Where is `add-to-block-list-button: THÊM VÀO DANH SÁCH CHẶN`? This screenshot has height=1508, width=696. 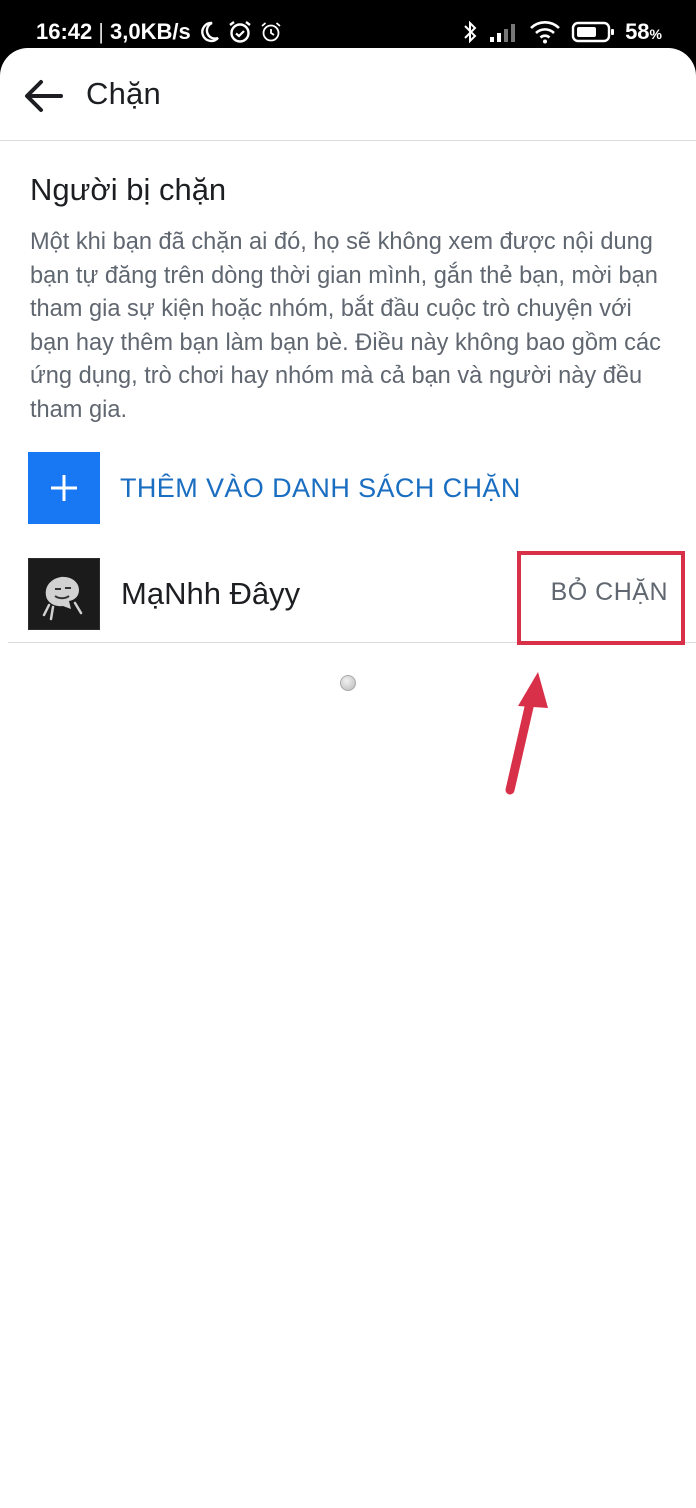
add-to-block-list-button: THÊM VÀO DANH SÁCH CHẶN is located at coordinates (274, 488).